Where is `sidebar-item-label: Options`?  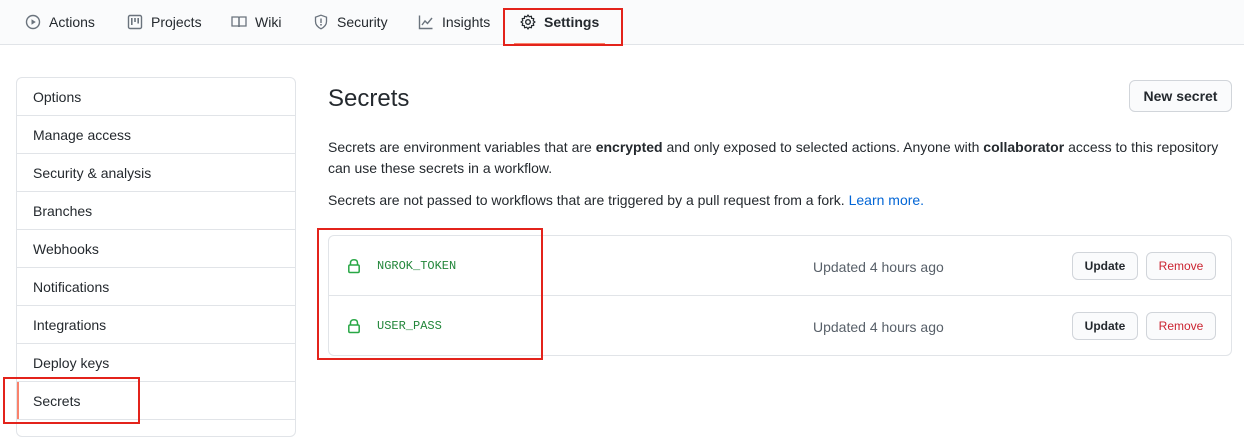
sidebar-item-label: Options is located at coordinates (57, 96).